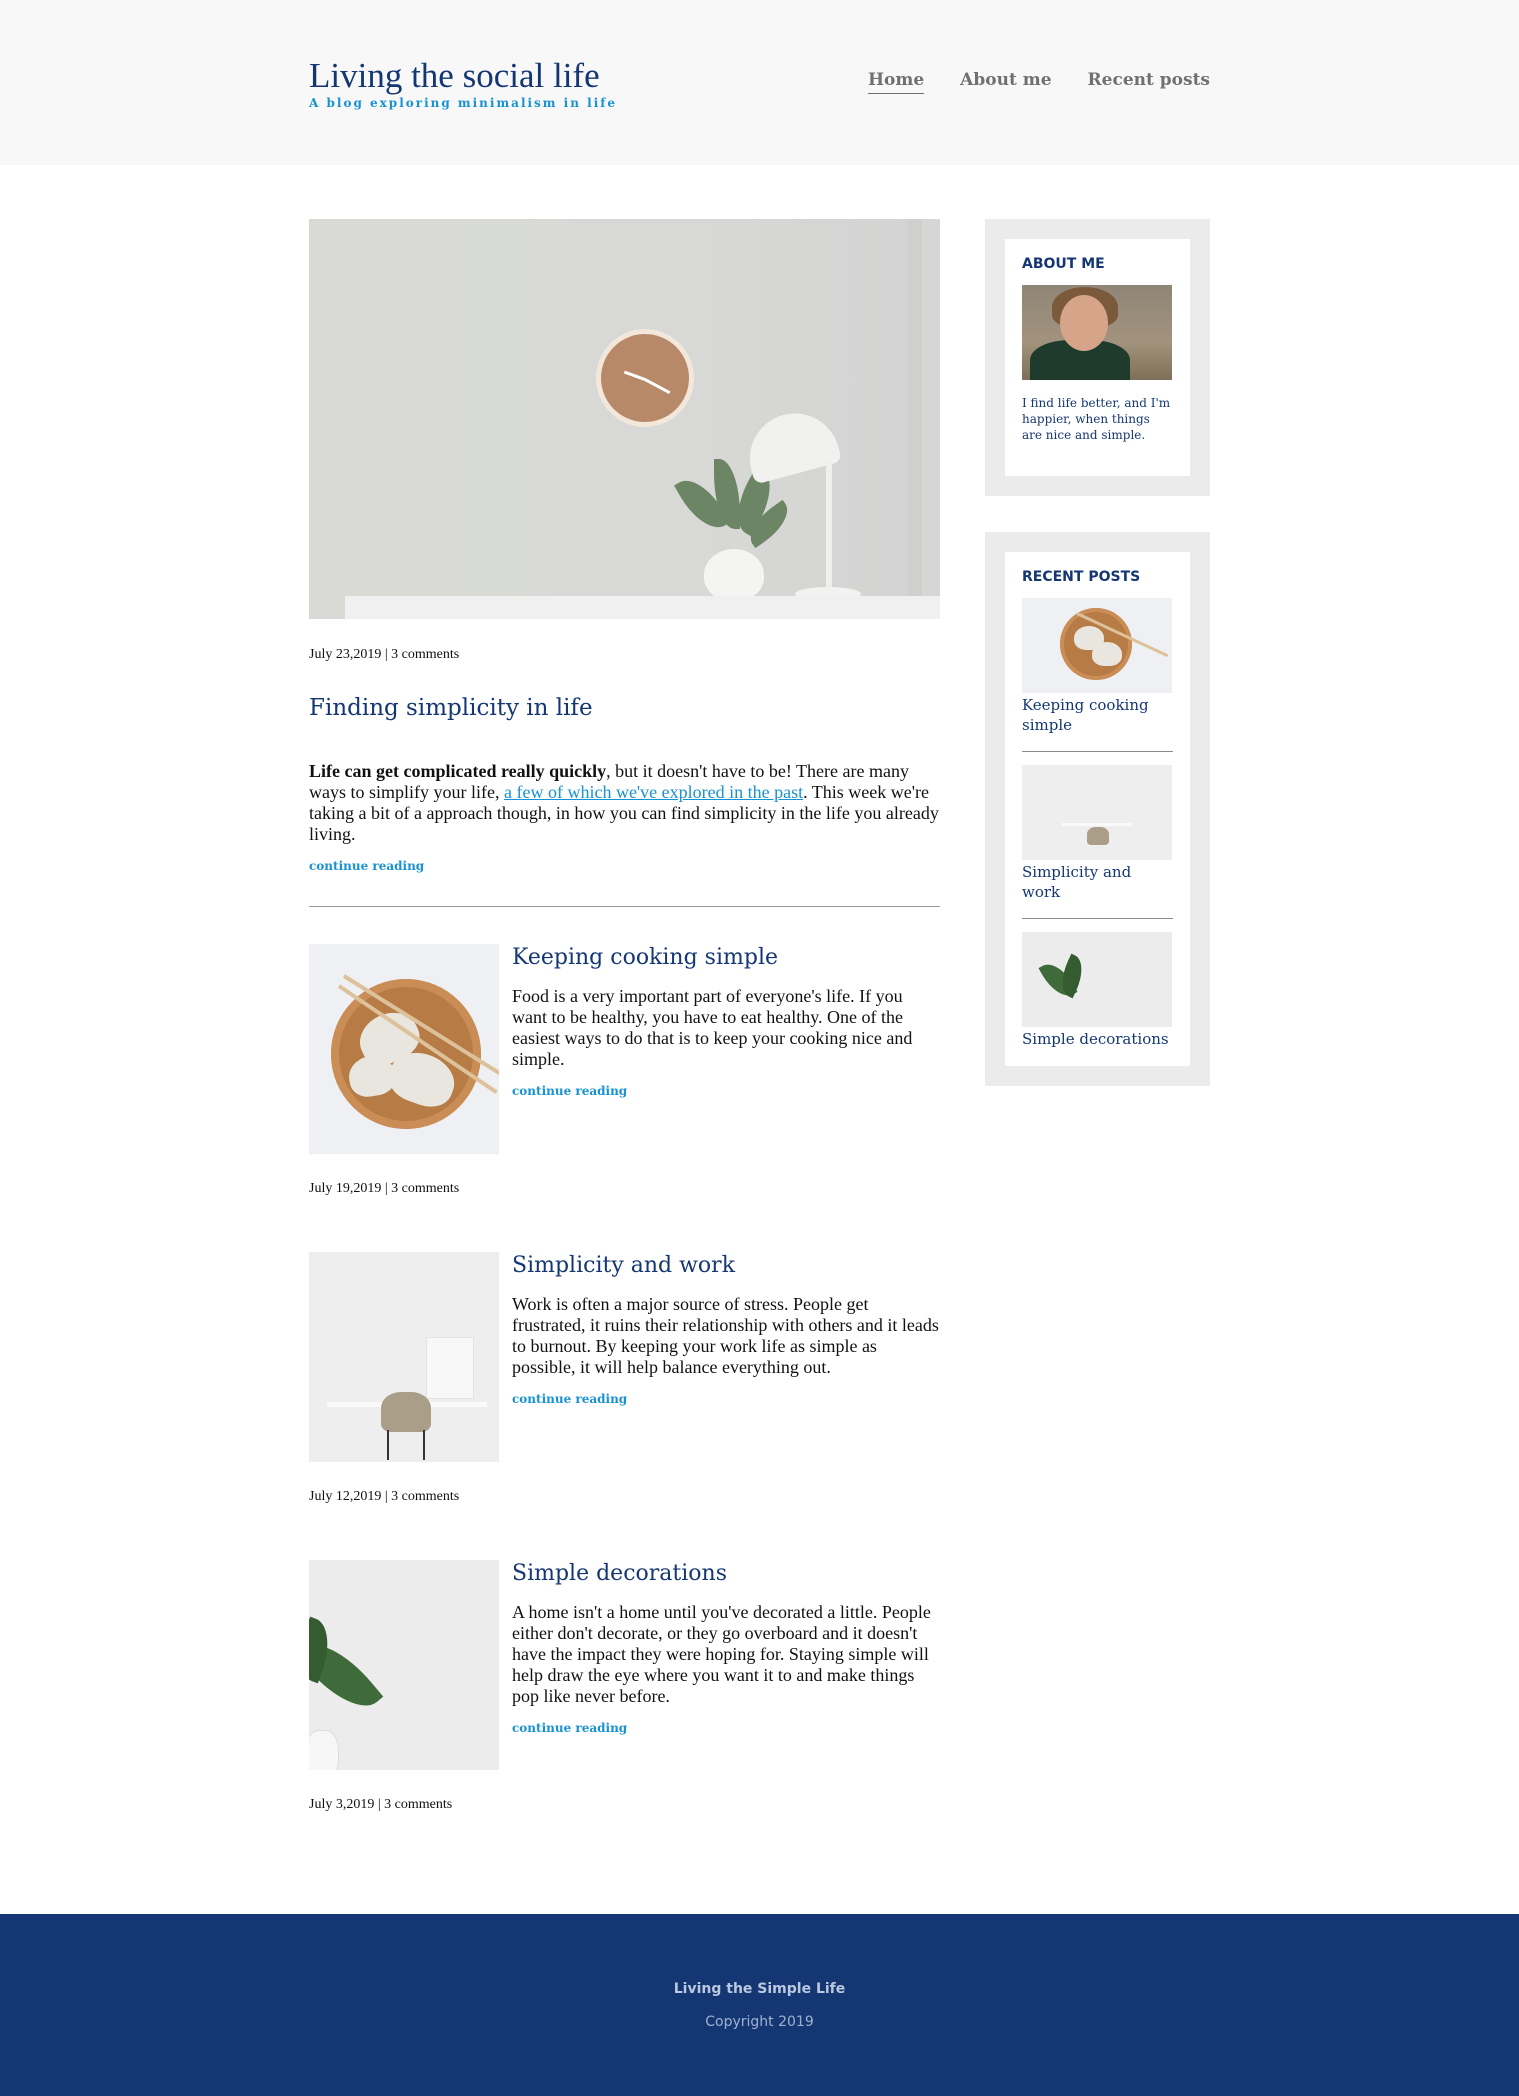  I want to click on featured-post-title: Finding simplicity in life, so click(624, 708).